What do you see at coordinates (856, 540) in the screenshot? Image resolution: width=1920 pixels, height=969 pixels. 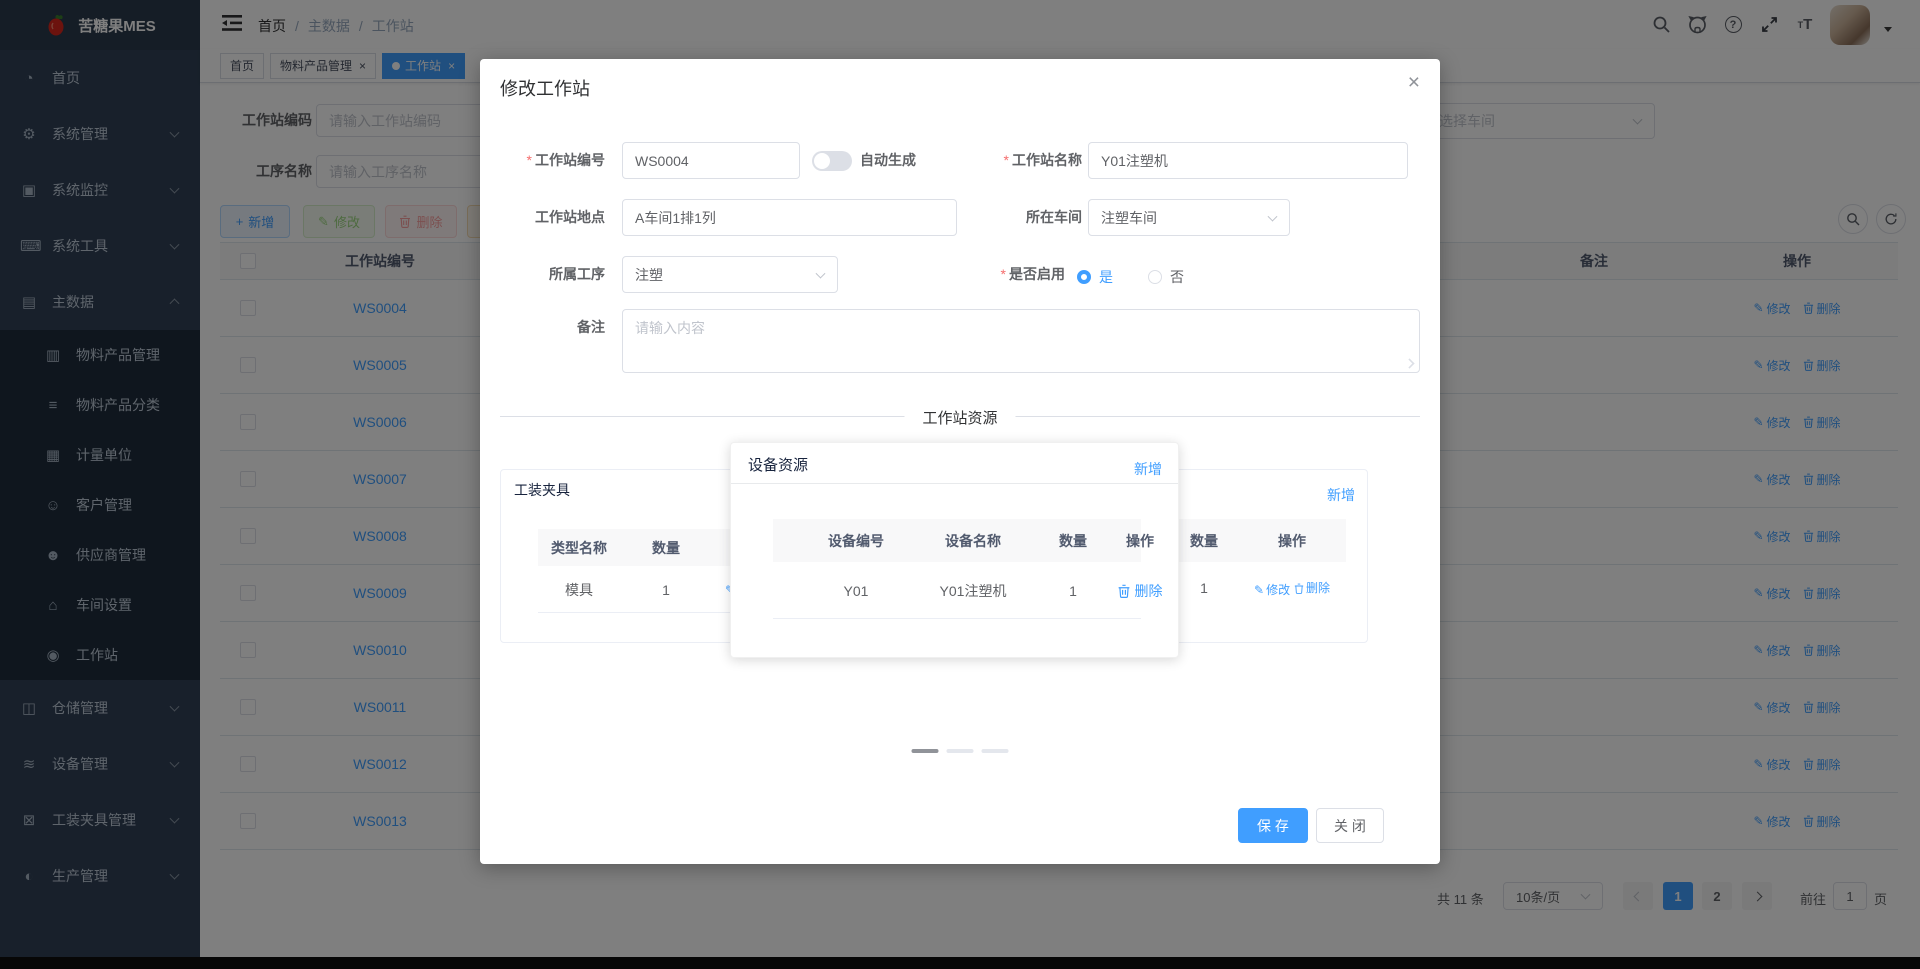 I see `equipment-col-code: 设备编号` at bounding box center [856, 540].